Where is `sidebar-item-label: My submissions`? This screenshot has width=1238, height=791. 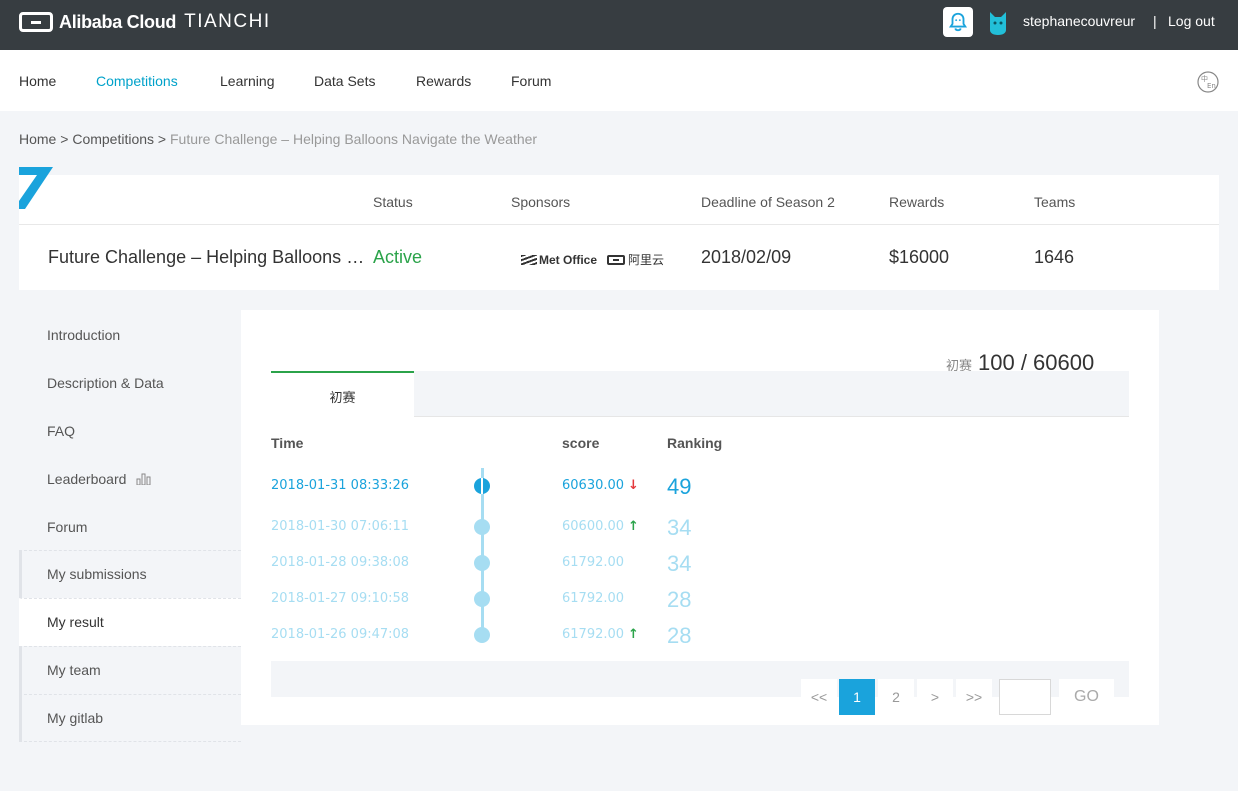 sidebar-item-label: My submissions is located at coordinates (97, 574).